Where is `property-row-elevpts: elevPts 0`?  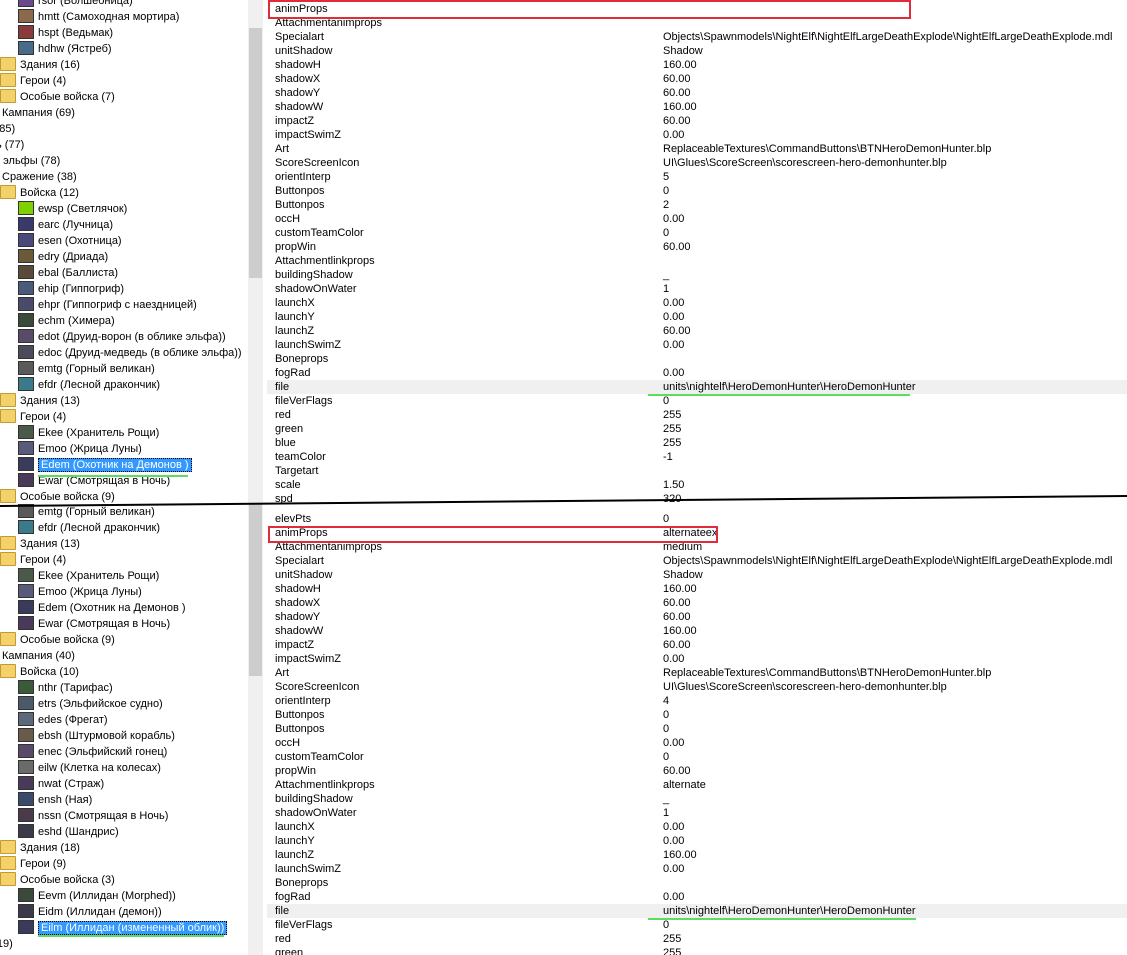
property-row-elevpts: elevPts 0 is located at coordinates (697, 519).